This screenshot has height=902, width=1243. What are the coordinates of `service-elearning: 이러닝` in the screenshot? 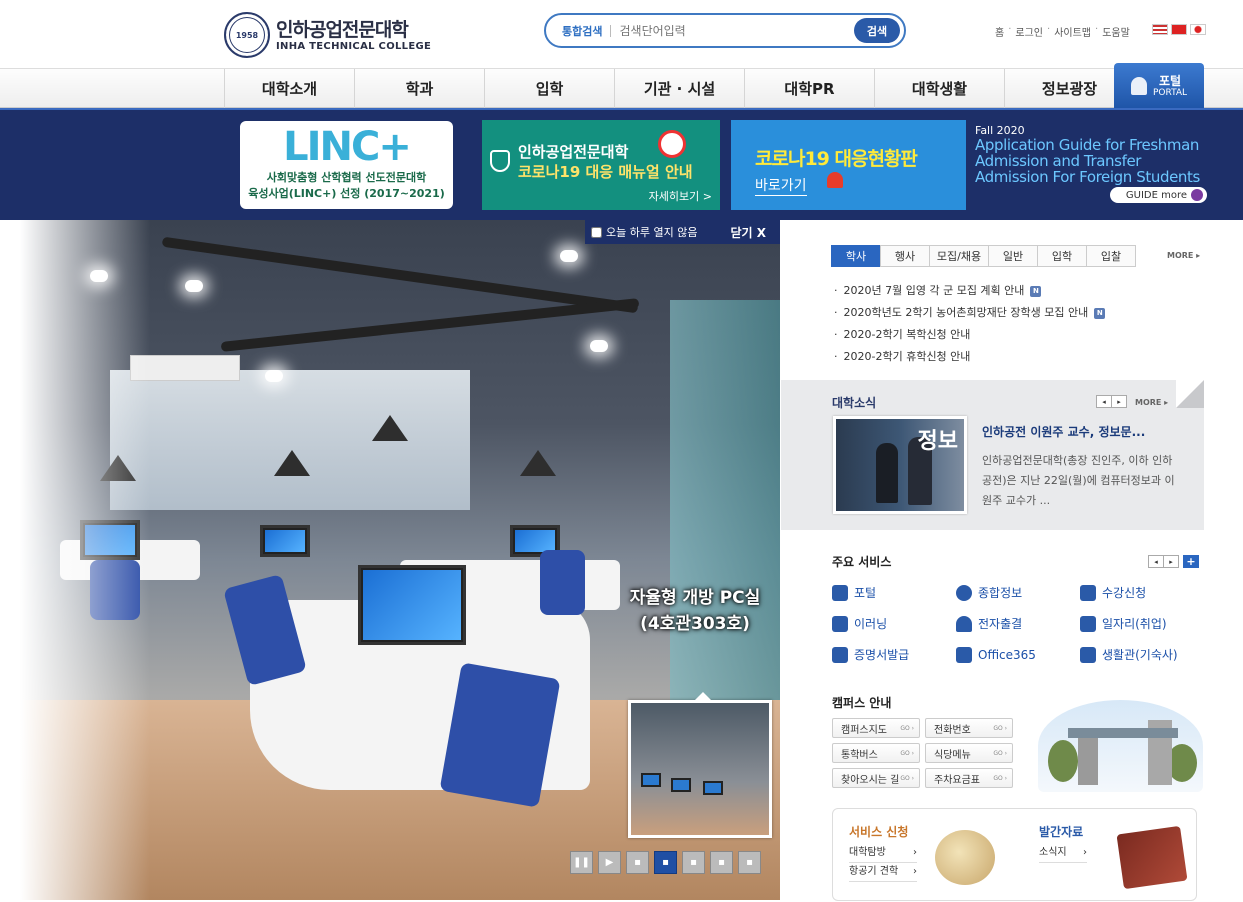 It's located at (894, 623).